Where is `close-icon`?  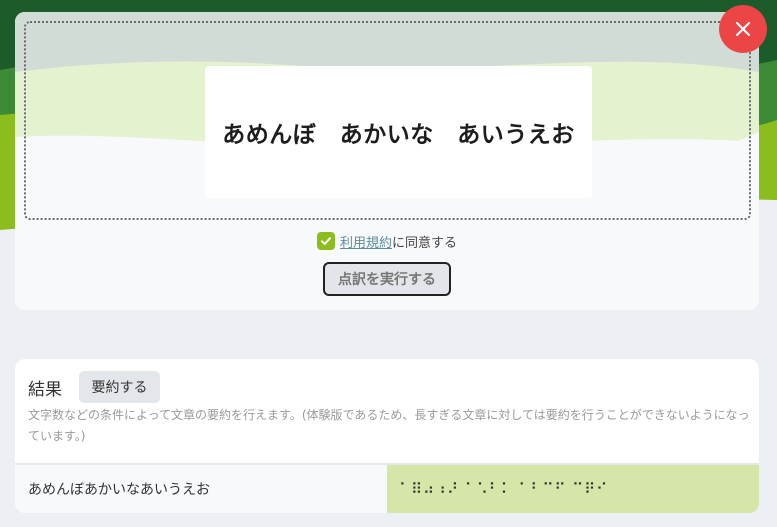 close-icon is located at coordinates (743, 29).